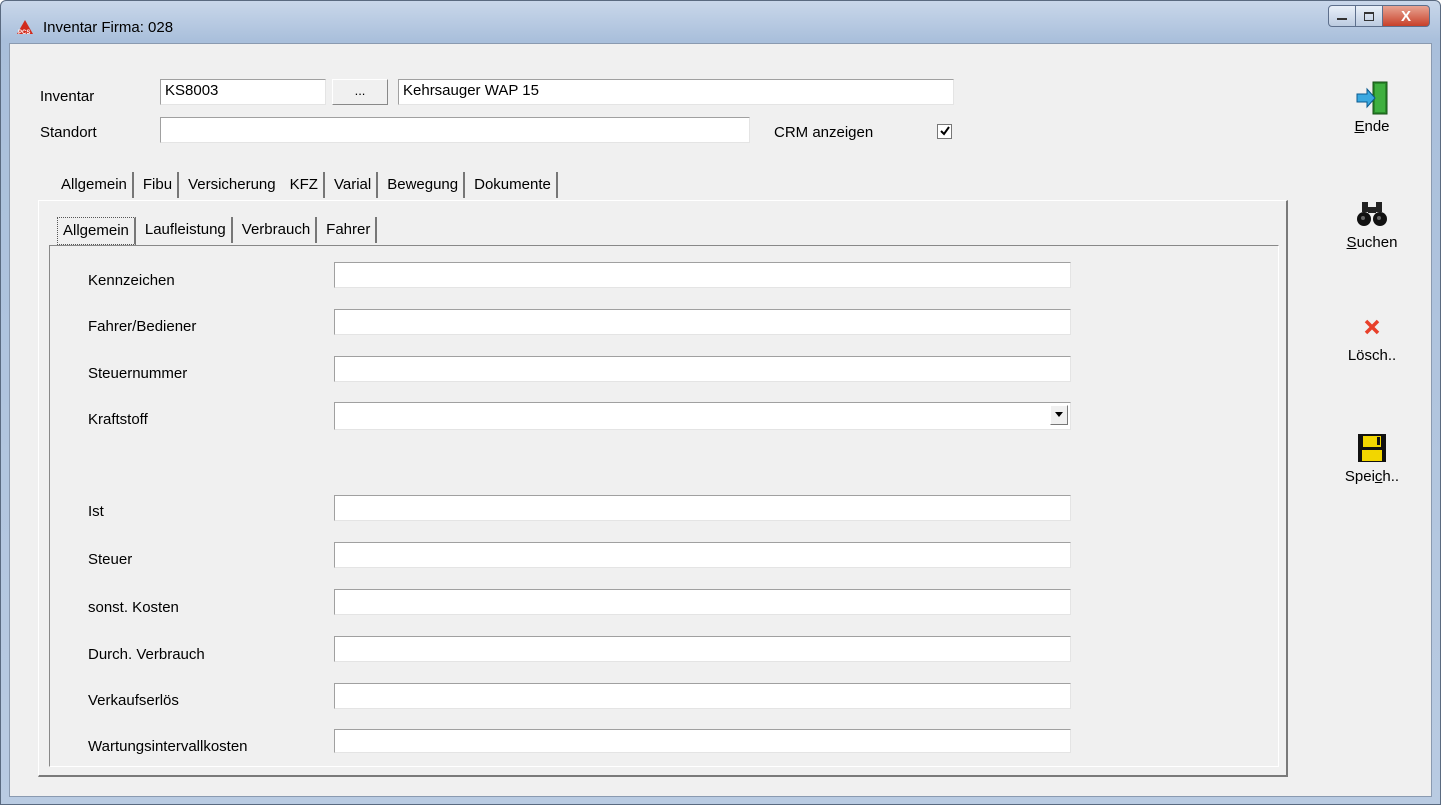  What do you see at coordinates (702, 508) in the screenshot?
I see `ist-field` at bounding box center [702, 508].